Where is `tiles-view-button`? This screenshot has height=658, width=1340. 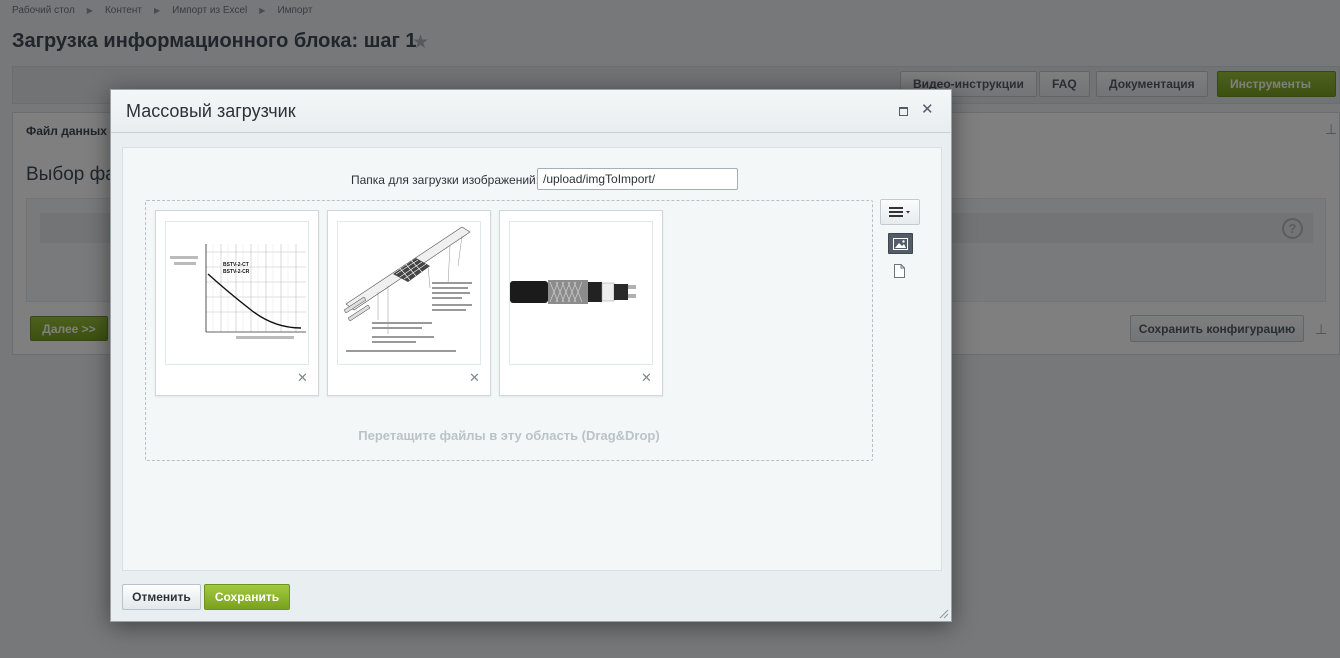
tiles-view-button is located at coordinates (900, 243).